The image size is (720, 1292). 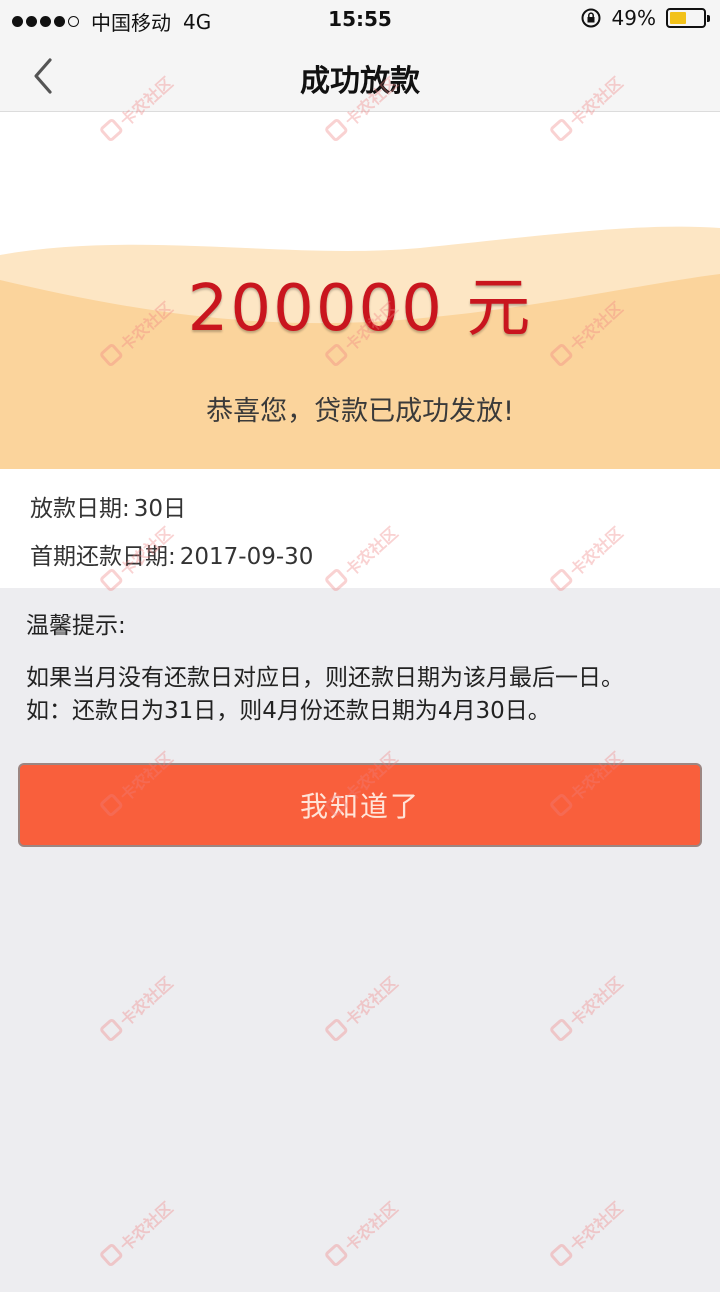 What do you see at coordinates (246, 557) in the screenshot?
I see `first-repayment-date-value: 2017-09-30` at bounding box center [246, 557].